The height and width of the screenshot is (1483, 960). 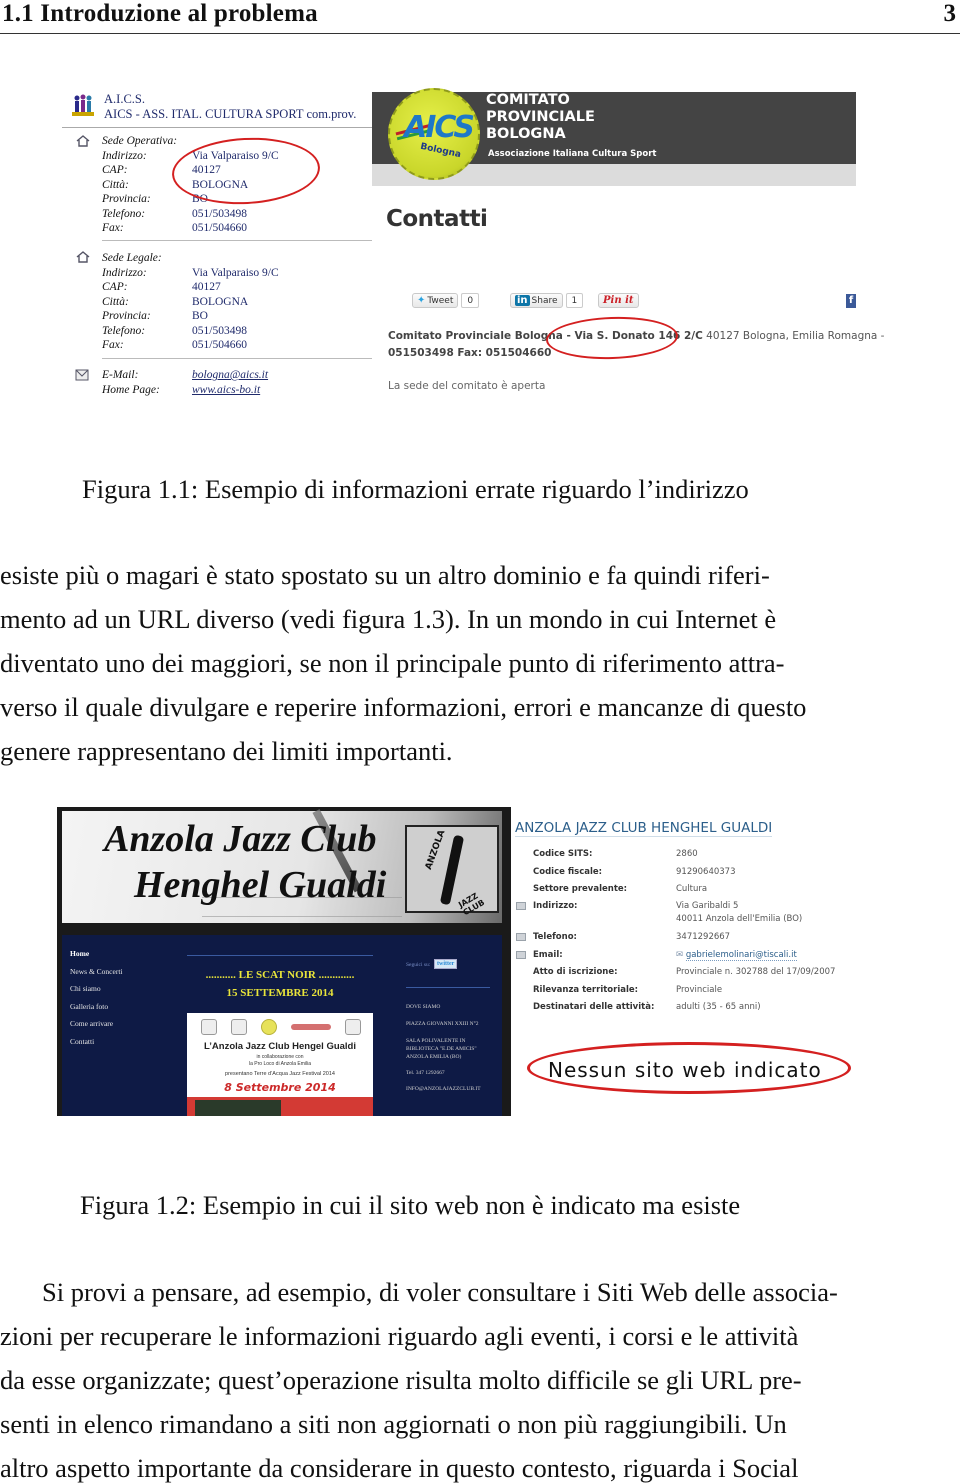 I want to click on people-icon, so click(x=83, y=105).